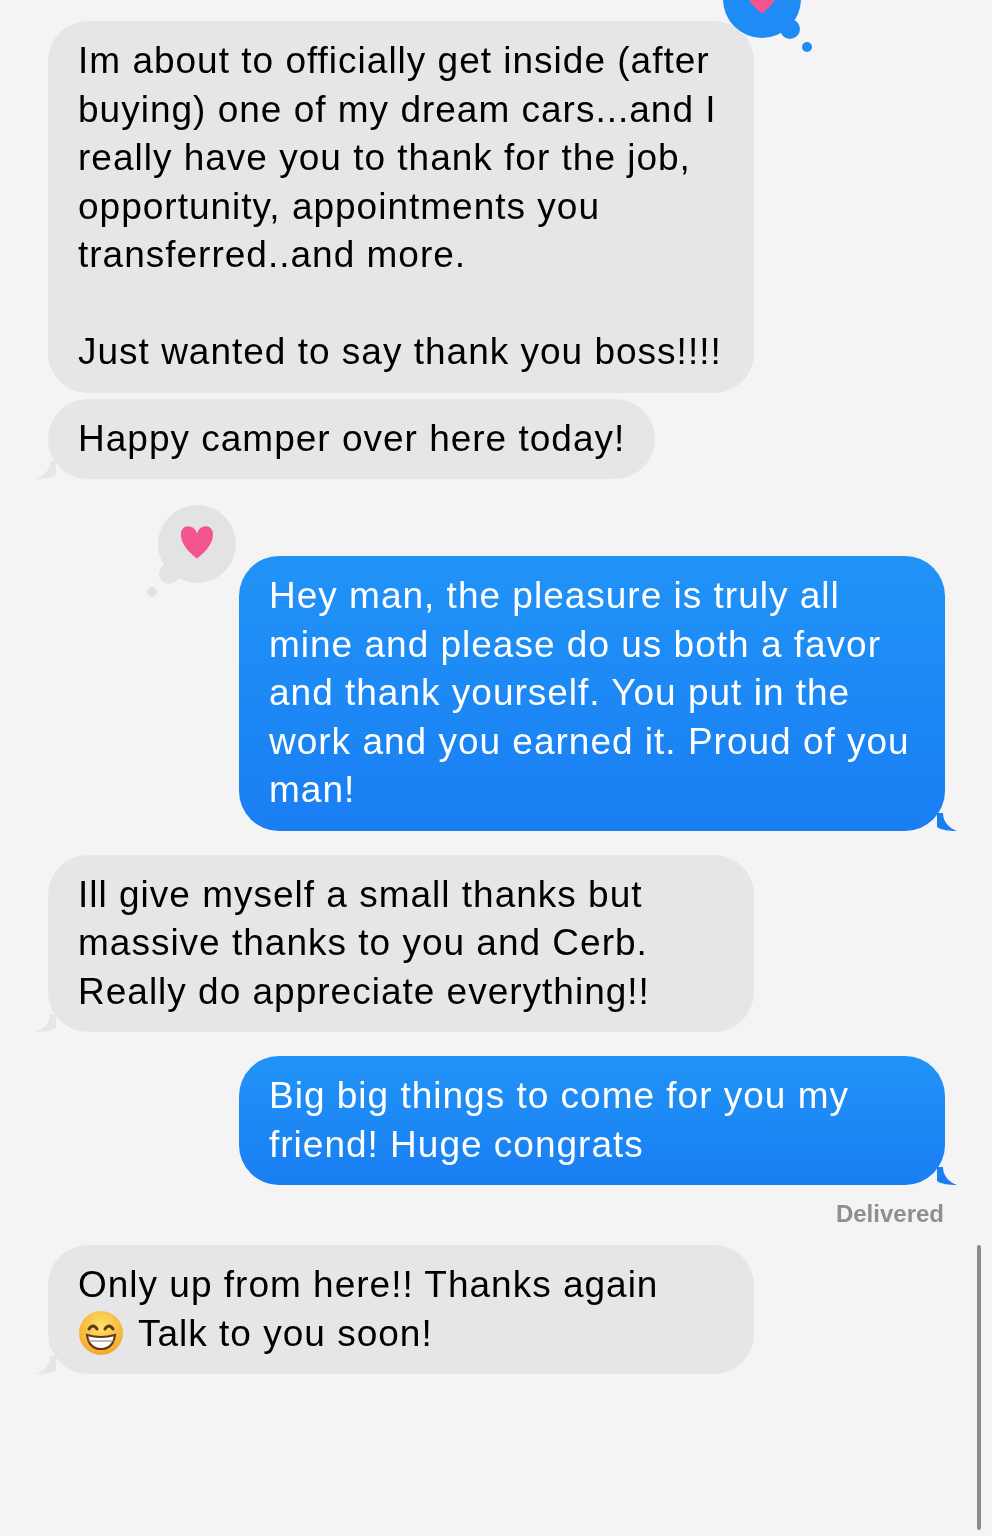 The image size is (992, 1536). Describe the element at coordinates (285, 1333) in the screenshot. I see `message-text: Talk to you soon!` at that location.